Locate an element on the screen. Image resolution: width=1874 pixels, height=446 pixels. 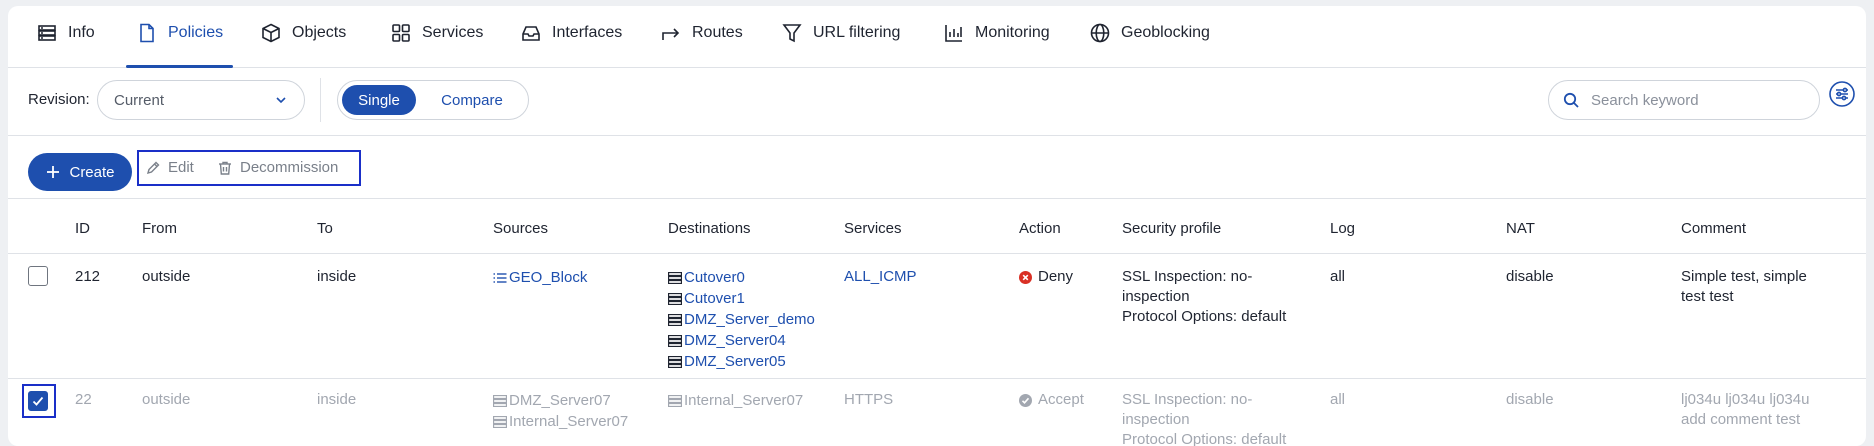
cell-action: Accept is located at coordinates (1051, 400).